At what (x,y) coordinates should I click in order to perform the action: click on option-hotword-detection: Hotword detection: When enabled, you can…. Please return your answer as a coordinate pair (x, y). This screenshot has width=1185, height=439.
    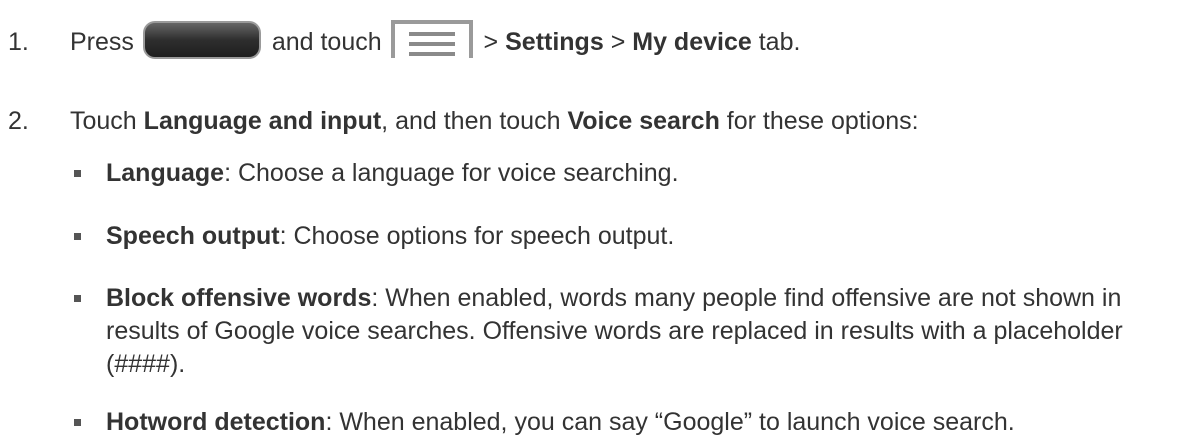
    Looking at the image, I should click on (625, 422).